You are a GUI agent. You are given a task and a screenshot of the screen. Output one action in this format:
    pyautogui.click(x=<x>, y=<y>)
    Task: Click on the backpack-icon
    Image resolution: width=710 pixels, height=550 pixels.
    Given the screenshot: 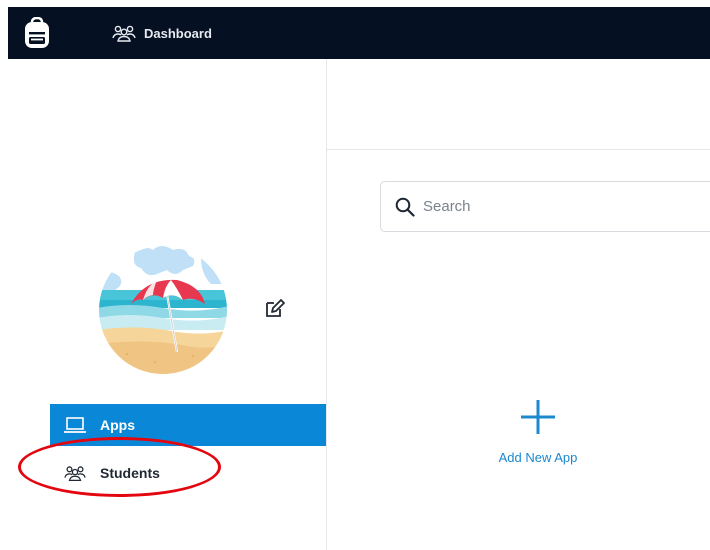 What is the action you would take?
    pyautogui.click(x=37, y=33)
    